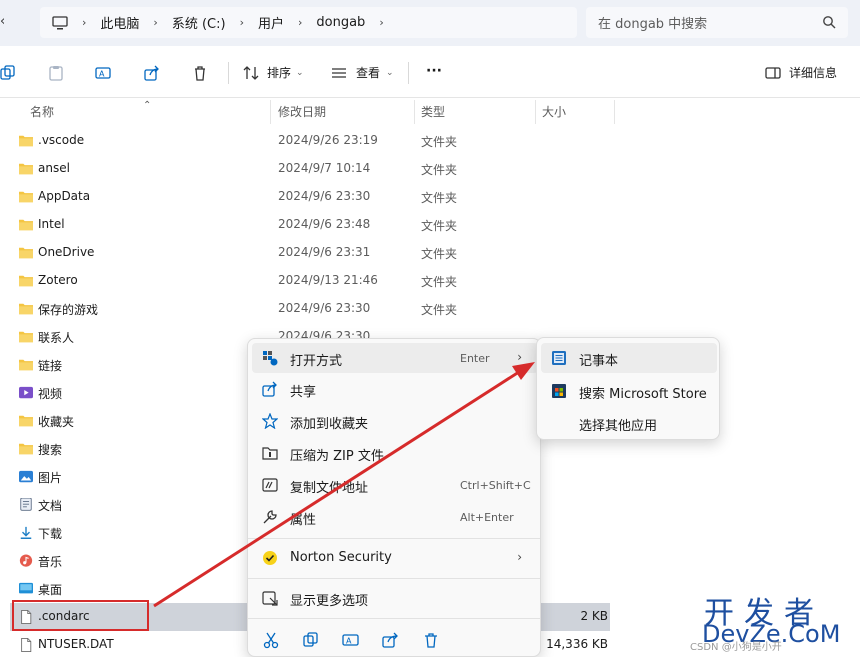 The height and width of the screenshot is (657, 860). What do you see at coordinates (61, 140) in the screenshot?
I see `file-name: .vscode` at bounding box center [61, 140].